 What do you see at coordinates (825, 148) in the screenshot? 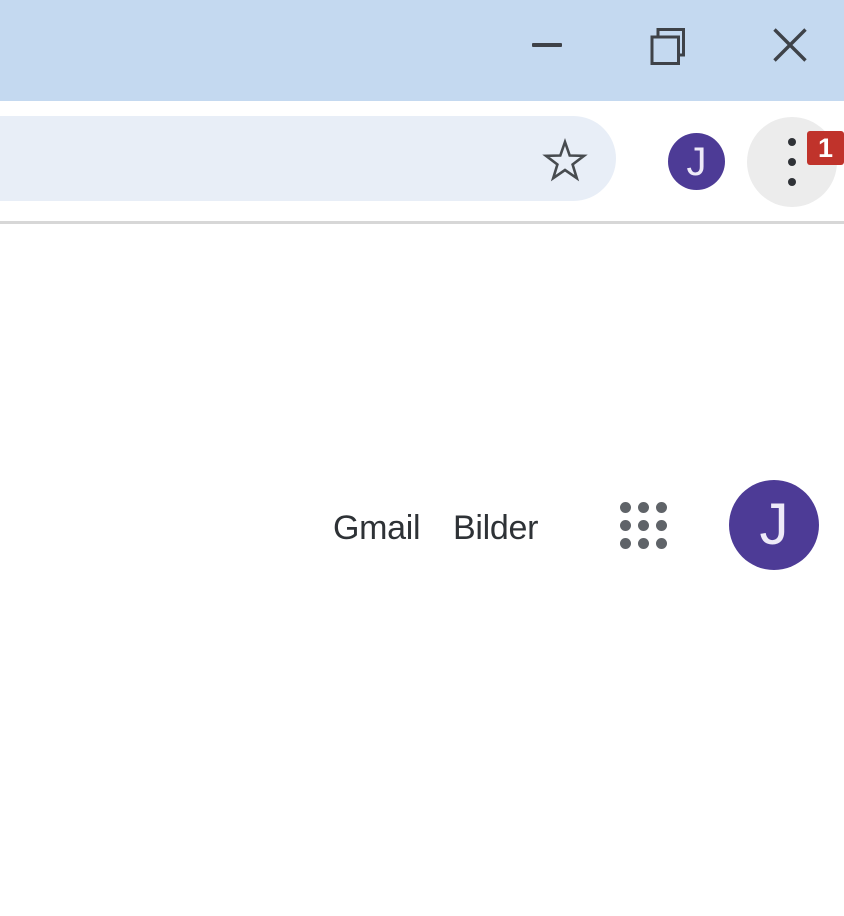
I see `annotation-badge-1: 1` at bounding box center [825, 148].